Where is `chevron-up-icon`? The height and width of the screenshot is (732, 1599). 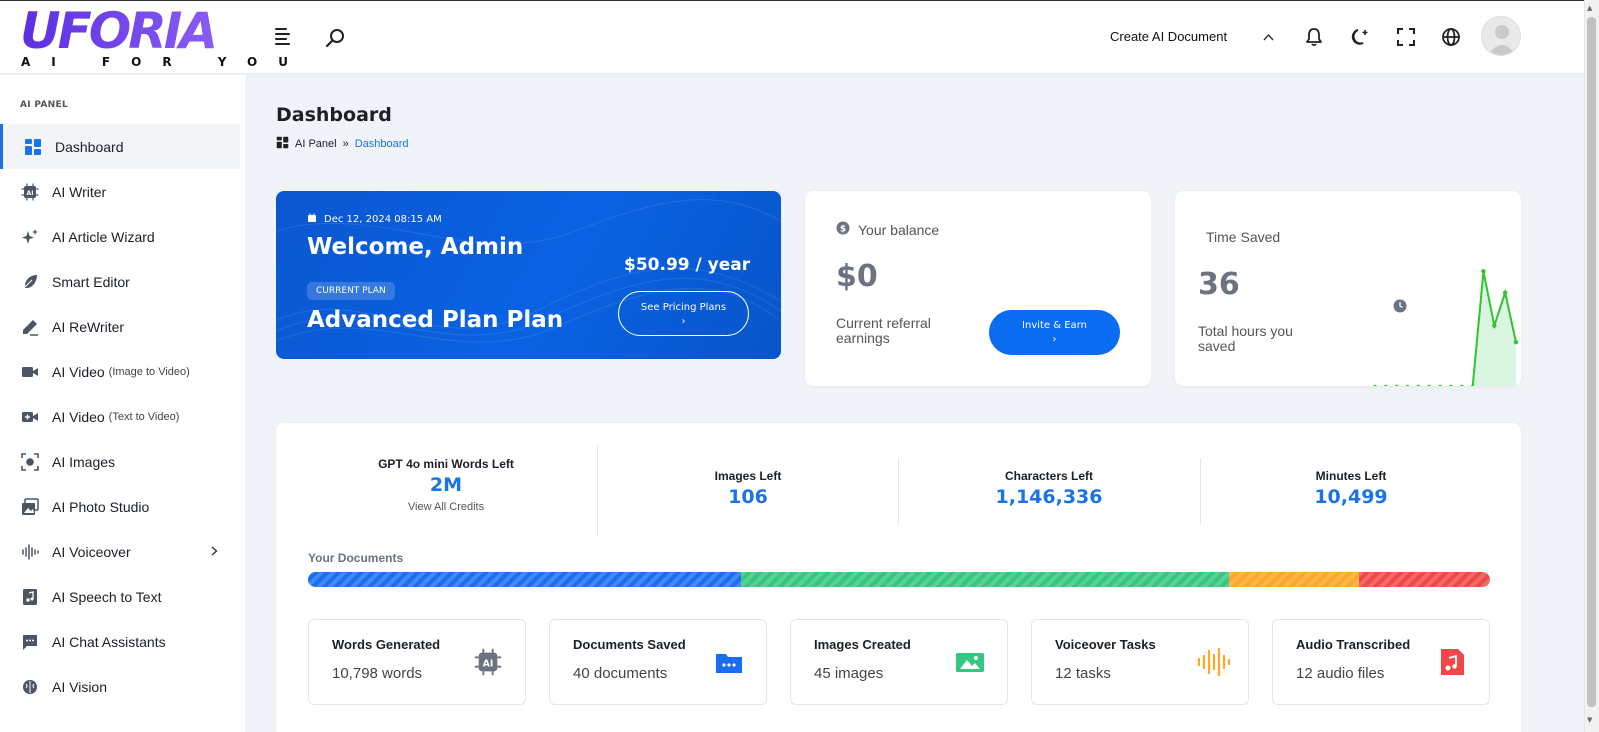
chevron-up-icon is located at coordinates (1268, 37).